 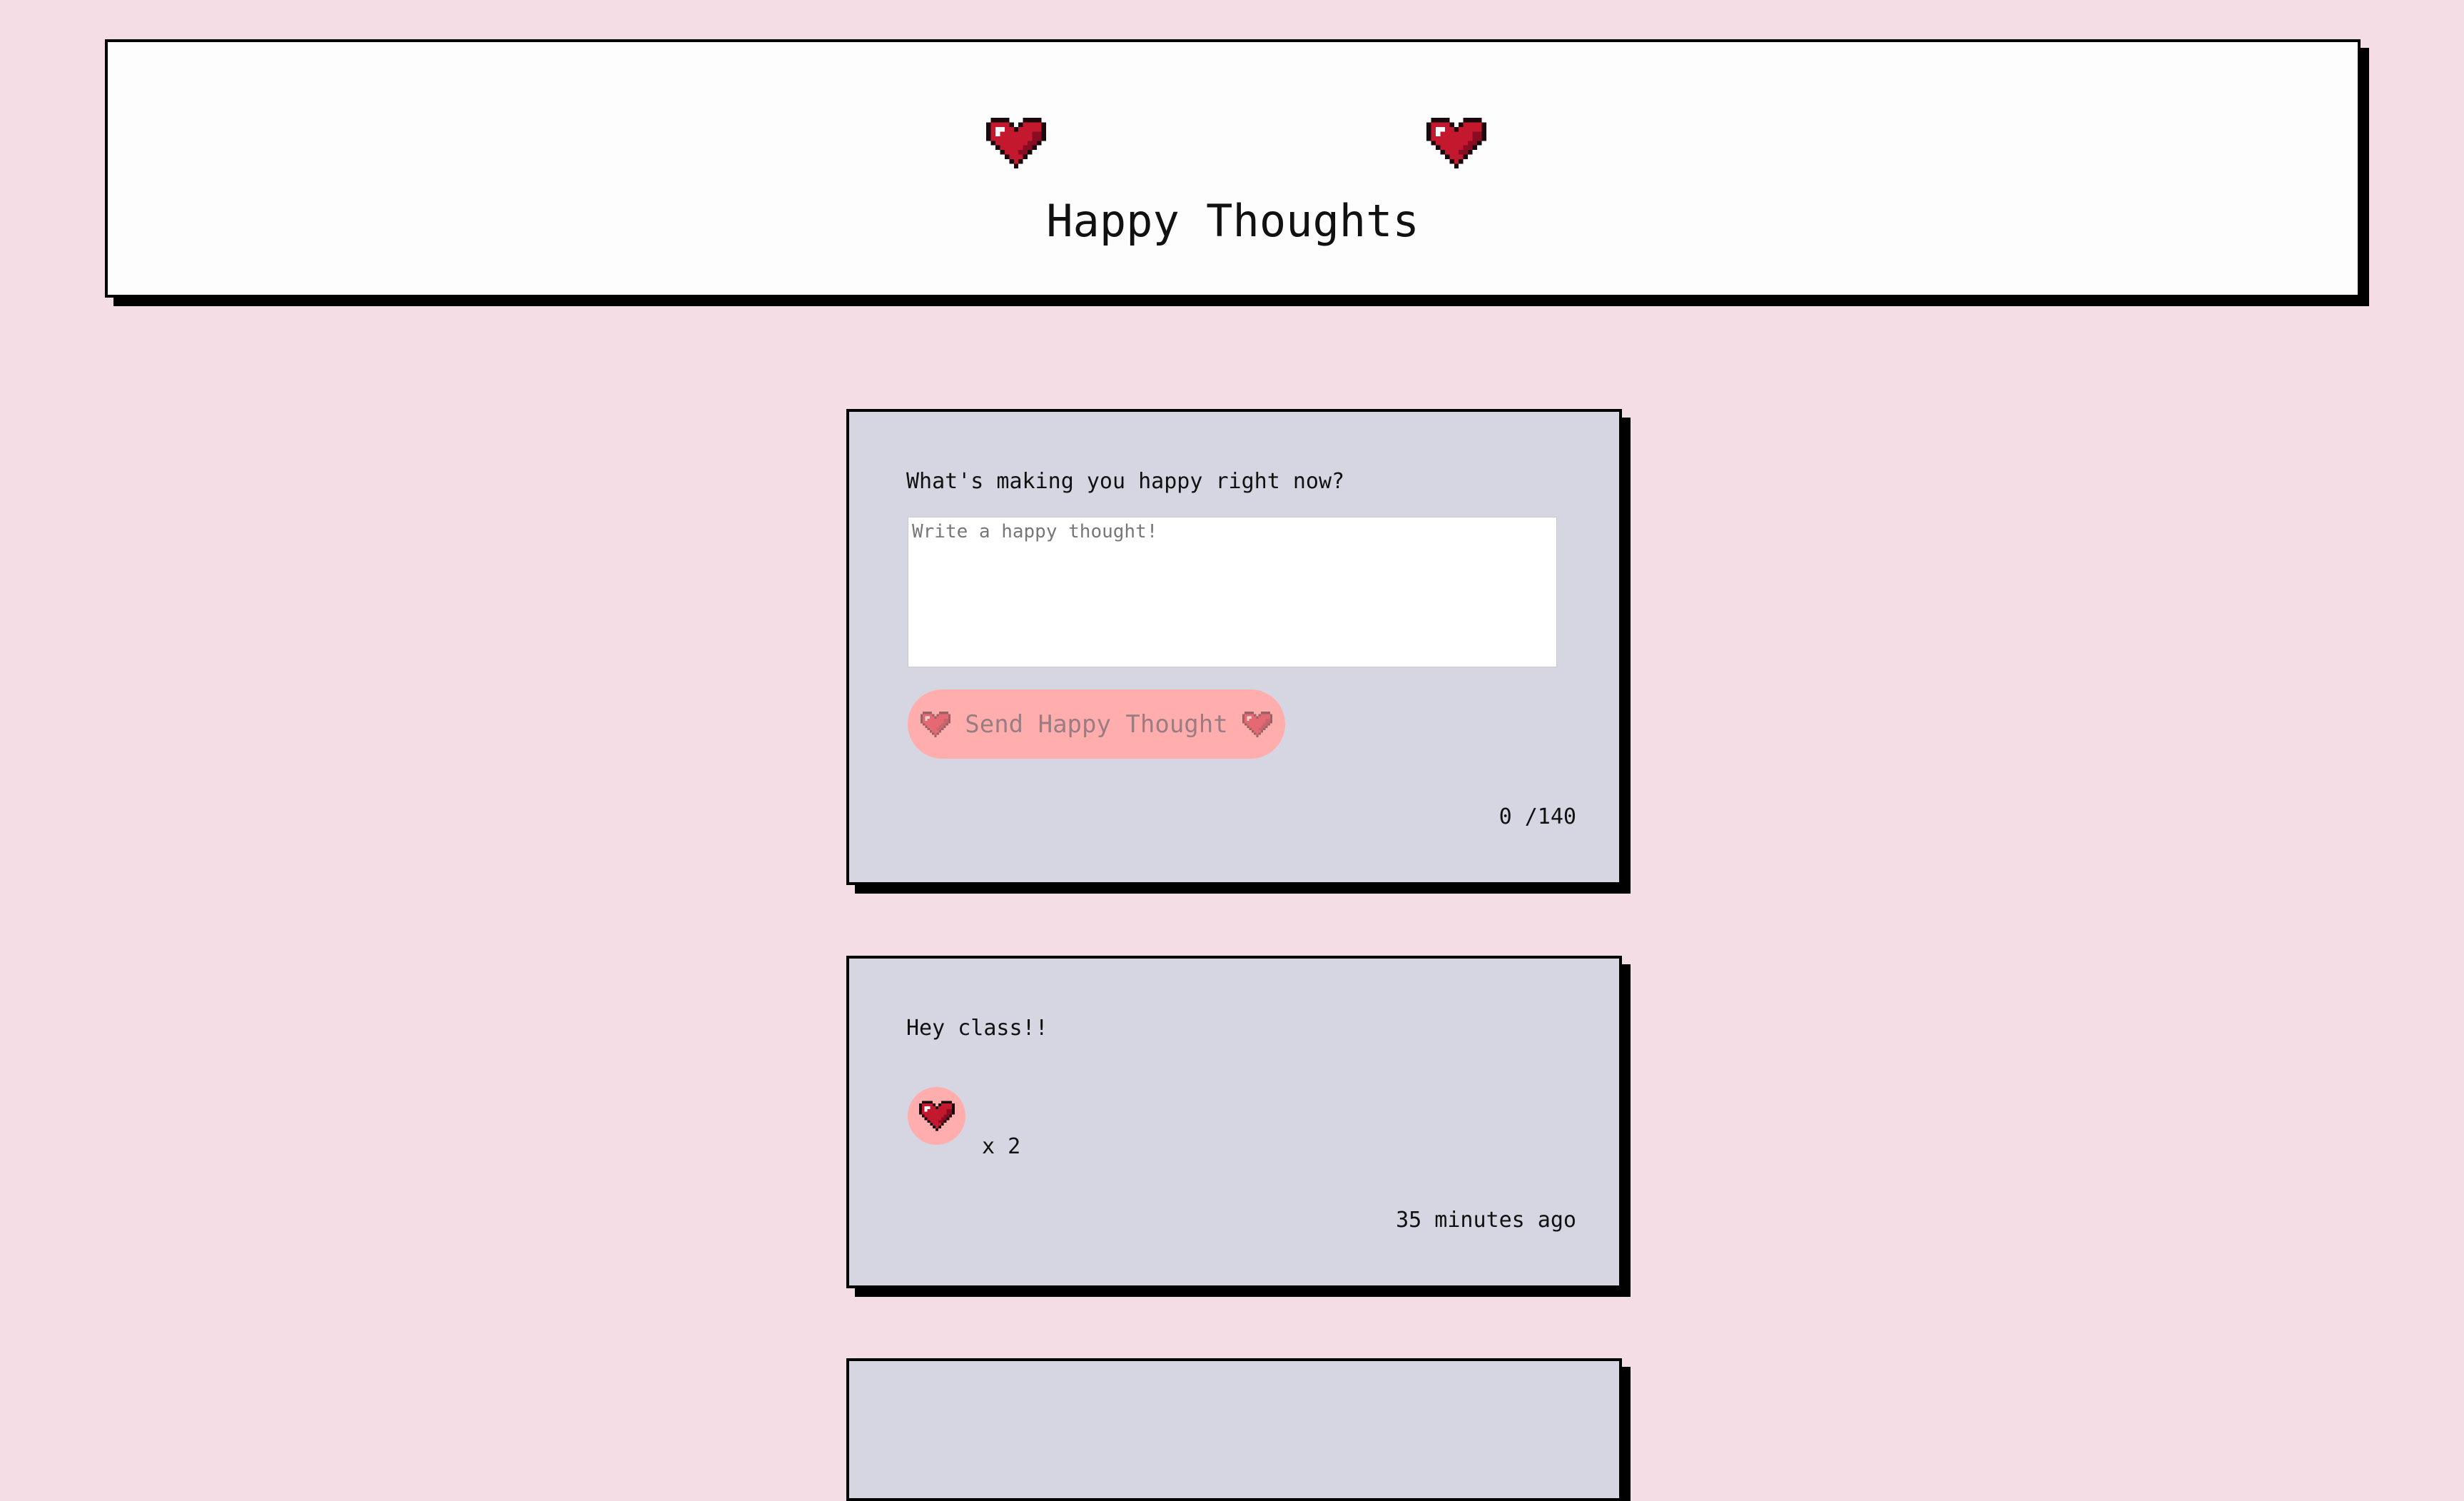 What do you see at coordinates (1234, 1122) in the screenshot?
I see `thought-card: Hey class!! x 2 35 minutes ago` at bounding box center [1234, 1122].